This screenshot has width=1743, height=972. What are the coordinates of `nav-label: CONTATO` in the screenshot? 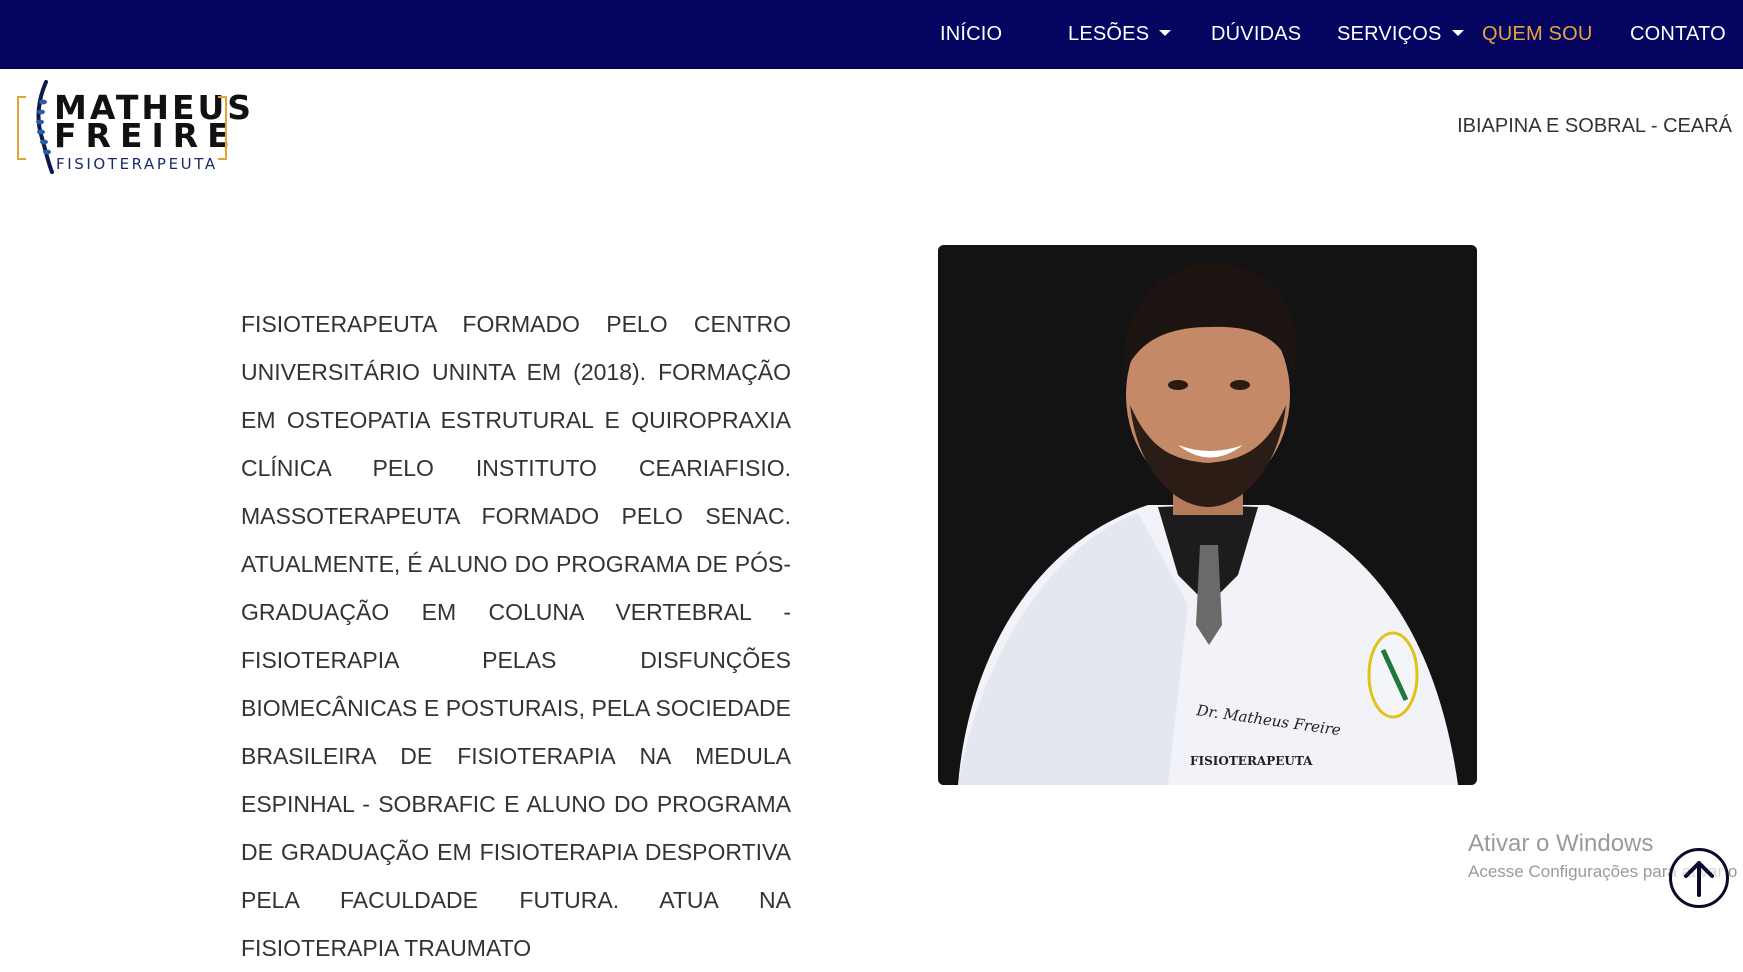 It's located at (1678, 34).